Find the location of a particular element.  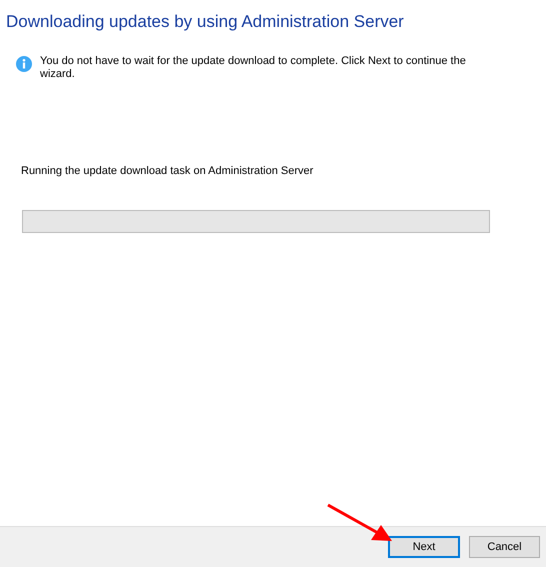

info-icon is located at coordinates (24, 64).